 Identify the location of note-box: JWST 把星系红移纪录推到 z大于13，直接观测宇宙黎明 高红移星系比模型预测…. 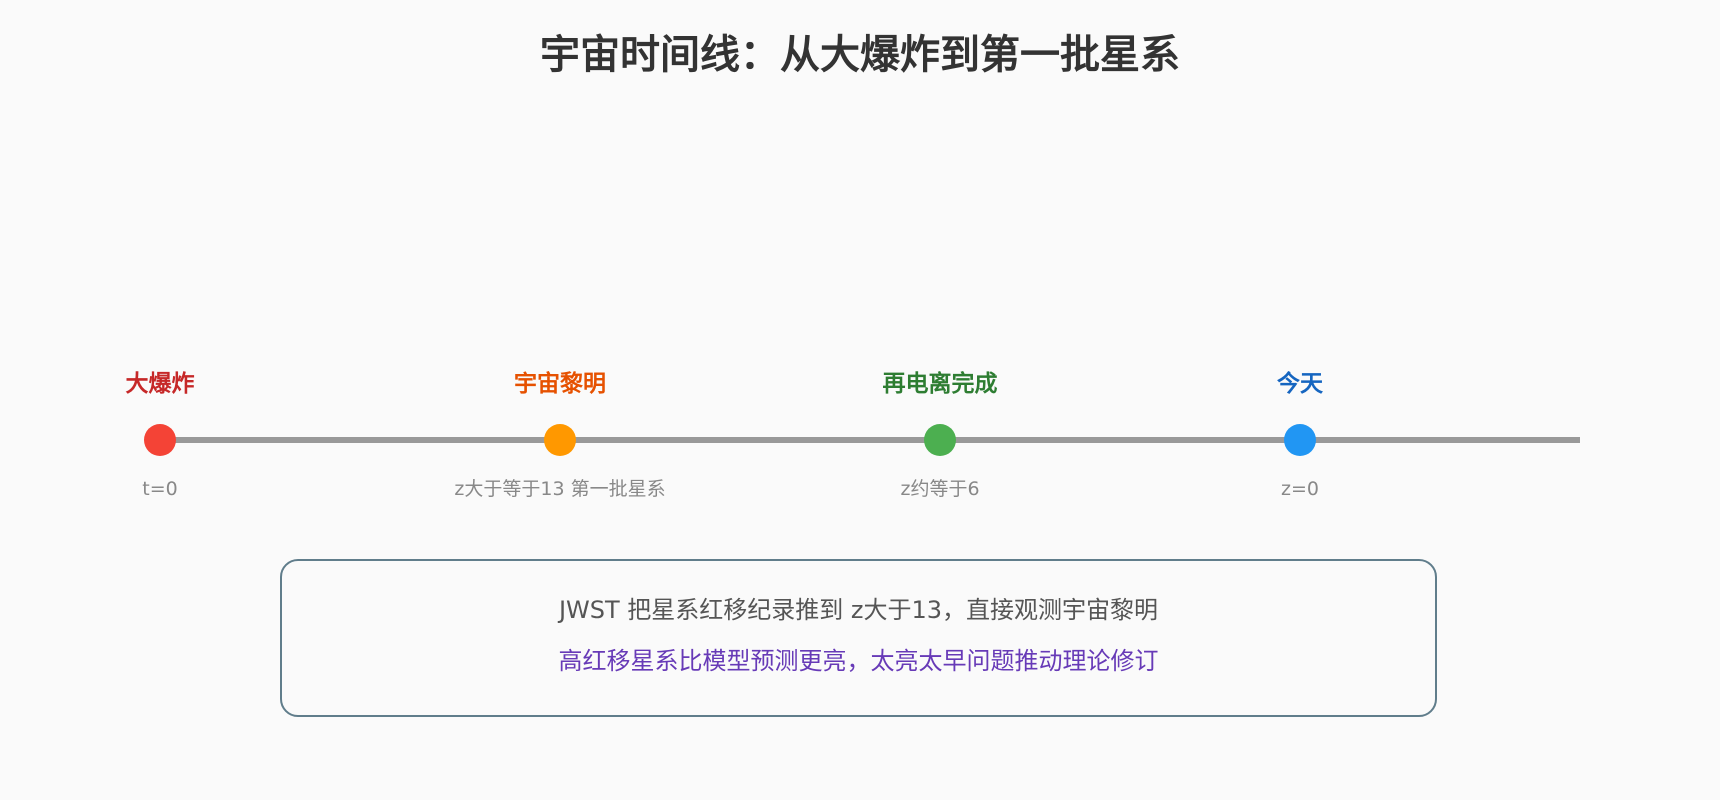
(858, 638).